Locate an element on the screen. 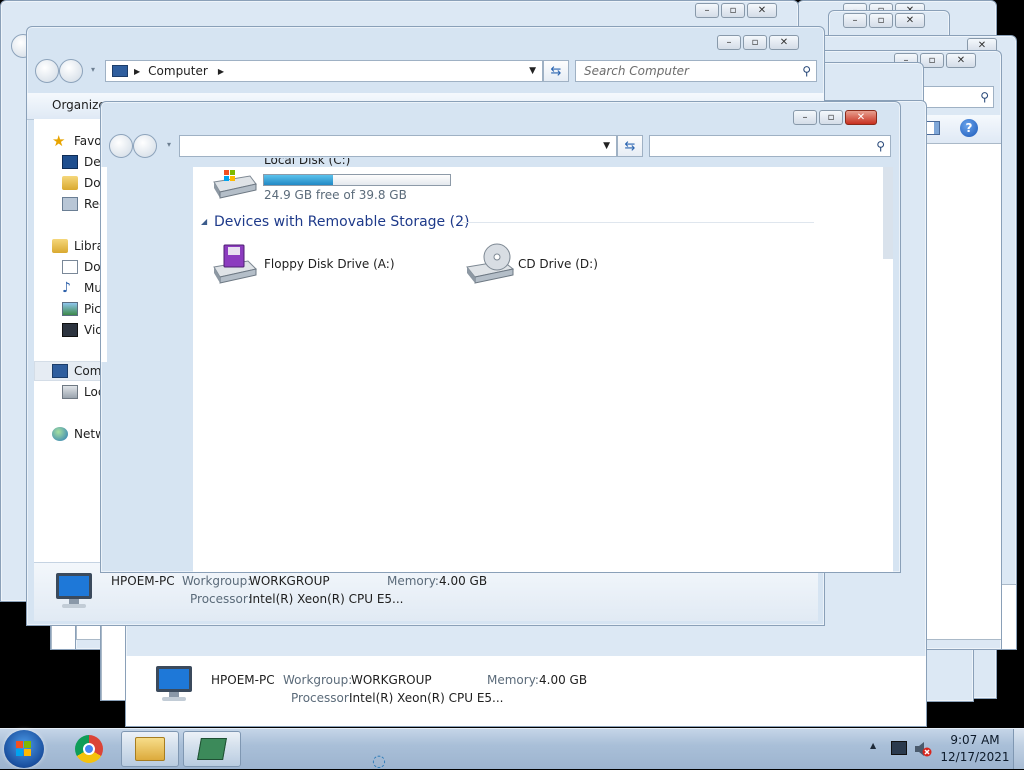 Image resolution: width=1024 pixels, height=770 pixels. desktop-icon is located at coordinates (70, 162).